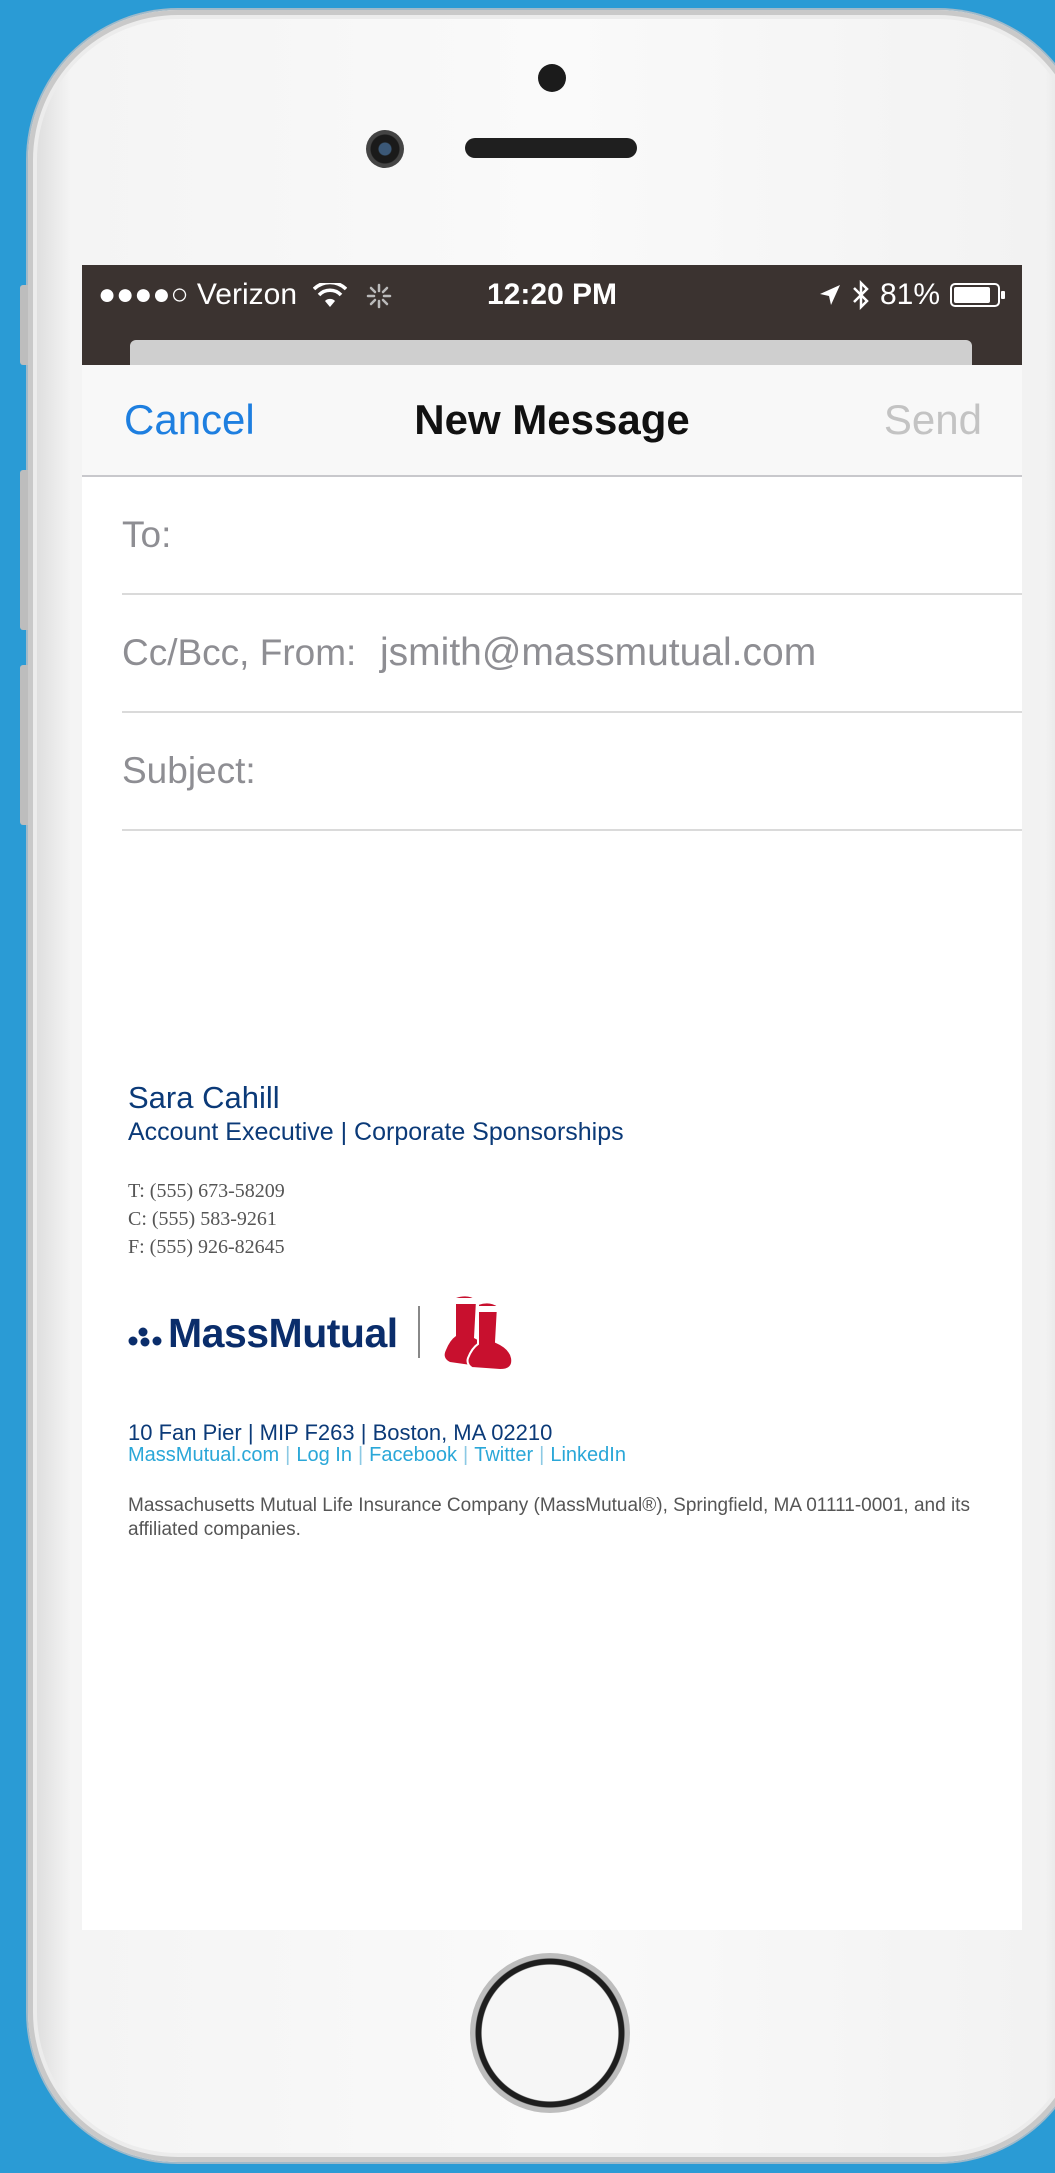 The height and width of the screenshot is (2173, 1055). I want to click on battery-percent: 81%, so click(909, 294).